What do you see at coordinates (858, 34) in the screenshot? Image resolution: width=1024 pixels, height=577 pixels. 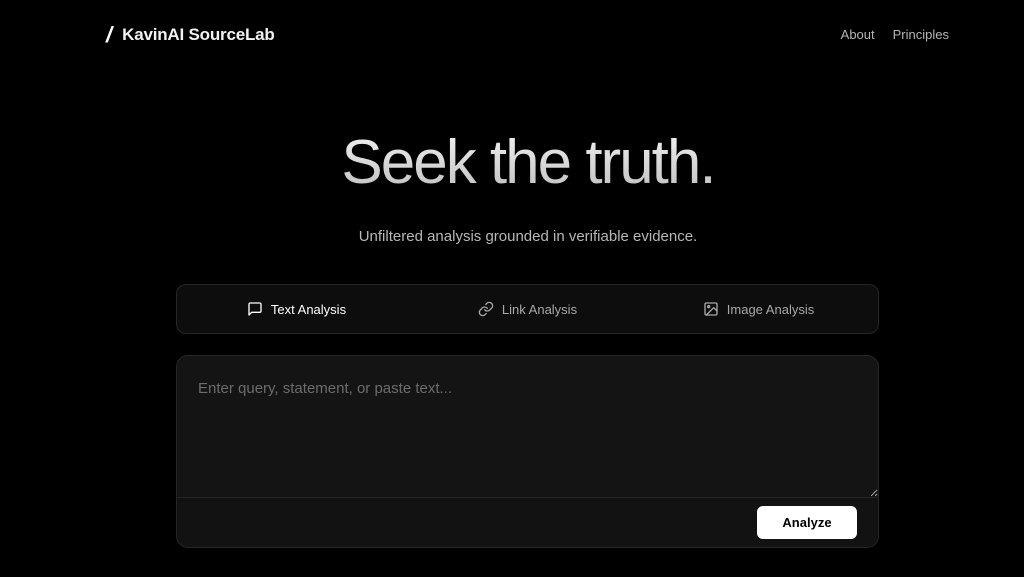 I see `nav-link-about: About` at bounding box center [858, 34].